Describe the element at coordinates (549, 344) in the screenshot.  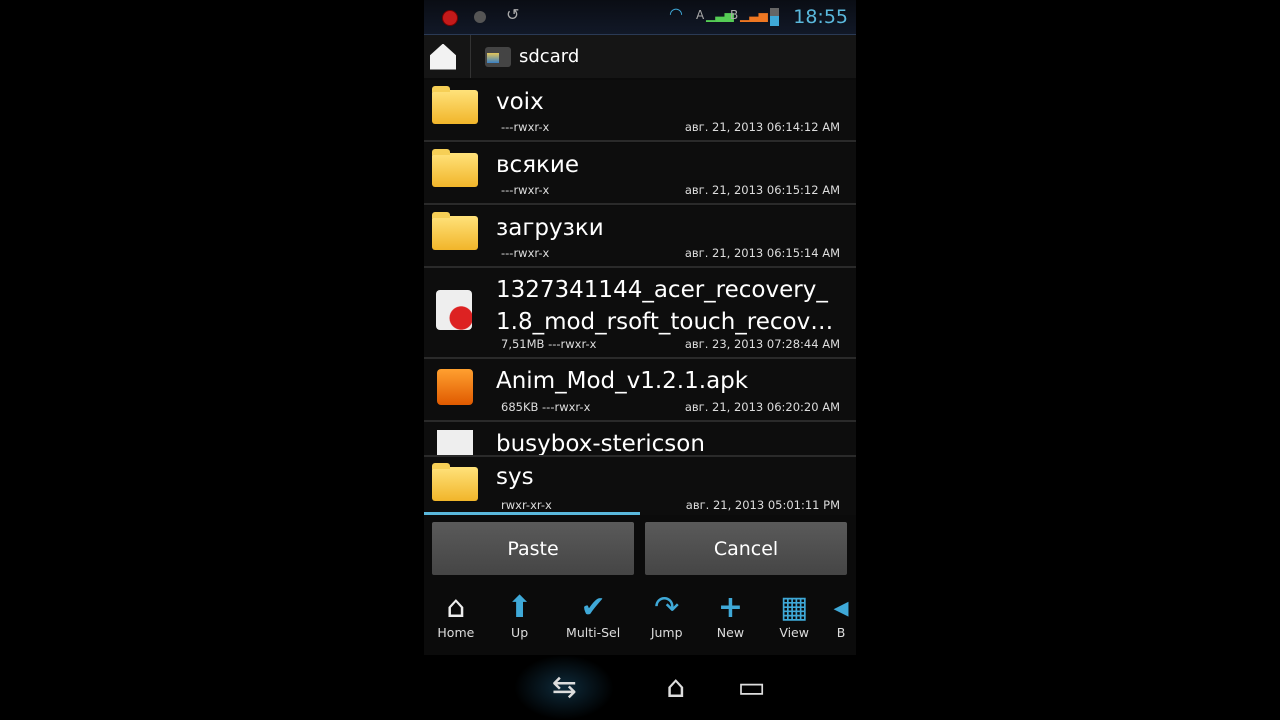
I see `file-perm: 7,51MB ---rwxr-x` at that location.